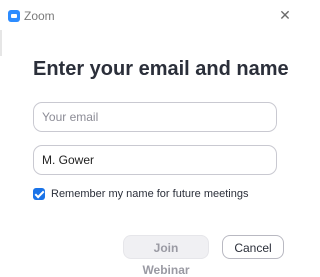  Describe the element at coordinates (151, 15) in the screenshot. I see `title-bar: Zoom ✕` at that location.